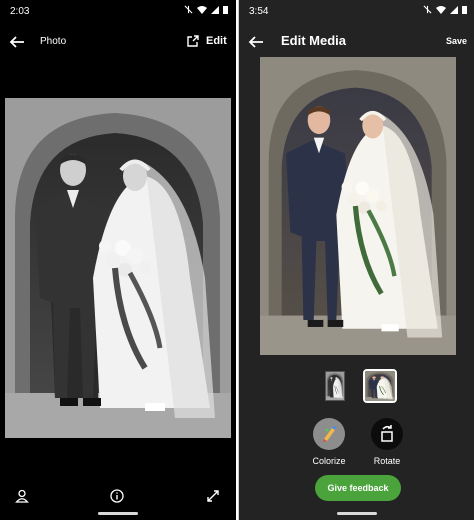 The image size is (474, 520). Describe the element at coordinates (259, 11) in the screenshot. I see `status-time: 3:54` at that location.